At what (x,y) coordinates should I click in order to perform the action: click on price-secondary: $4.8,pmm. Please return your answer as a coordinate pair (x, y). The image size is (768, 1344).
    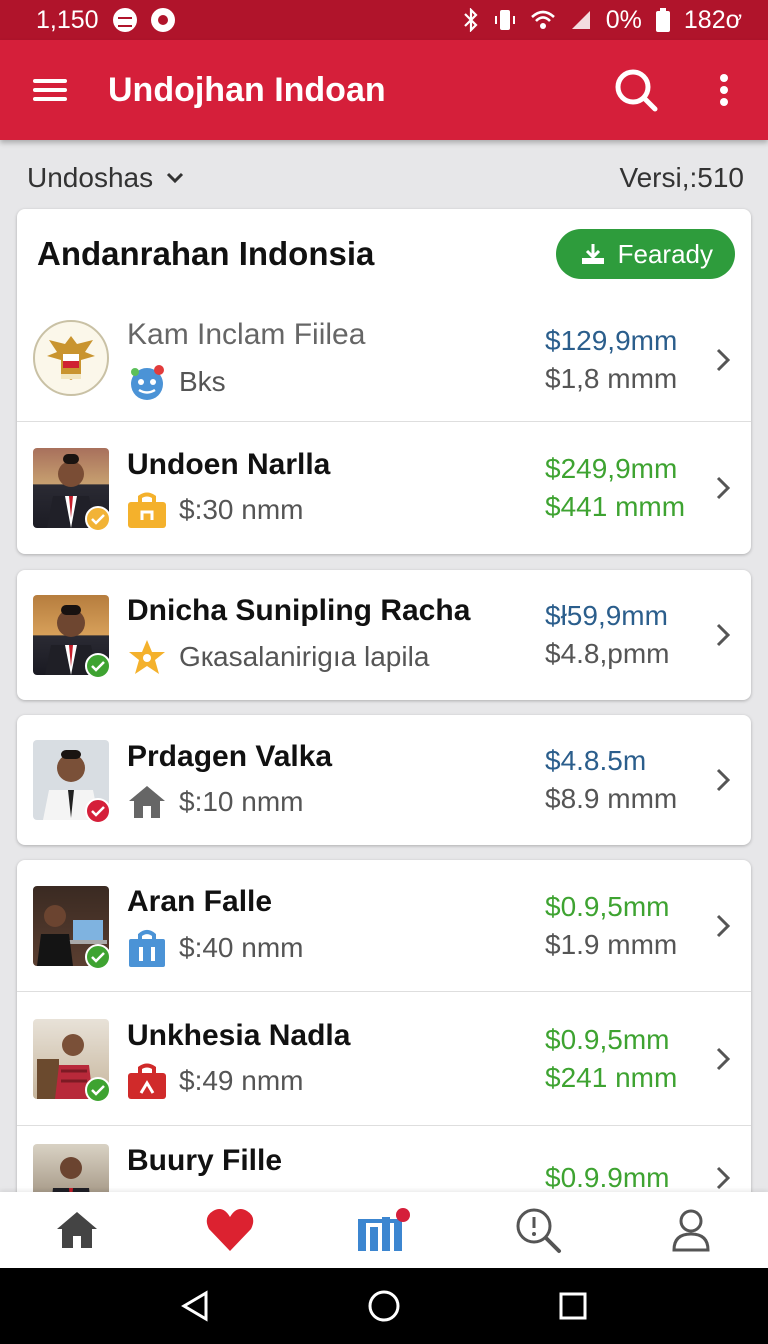
    Looking at the image, I should click on (607, 653).